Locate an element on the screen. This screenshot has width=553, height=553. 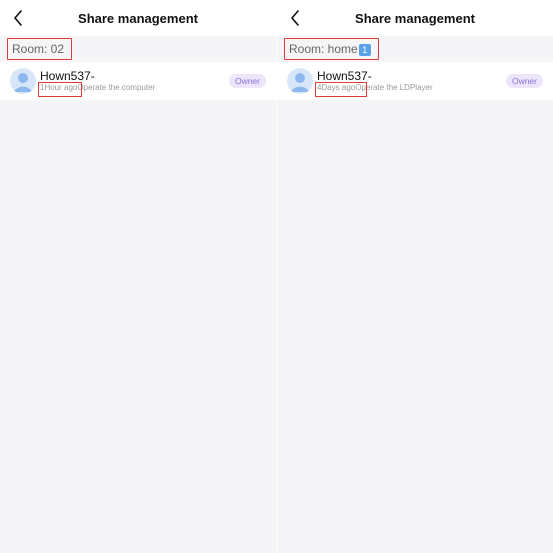
member-info: Hown537- 4Days agoOperate the LDPlayer is located at coordinates (375, 80).